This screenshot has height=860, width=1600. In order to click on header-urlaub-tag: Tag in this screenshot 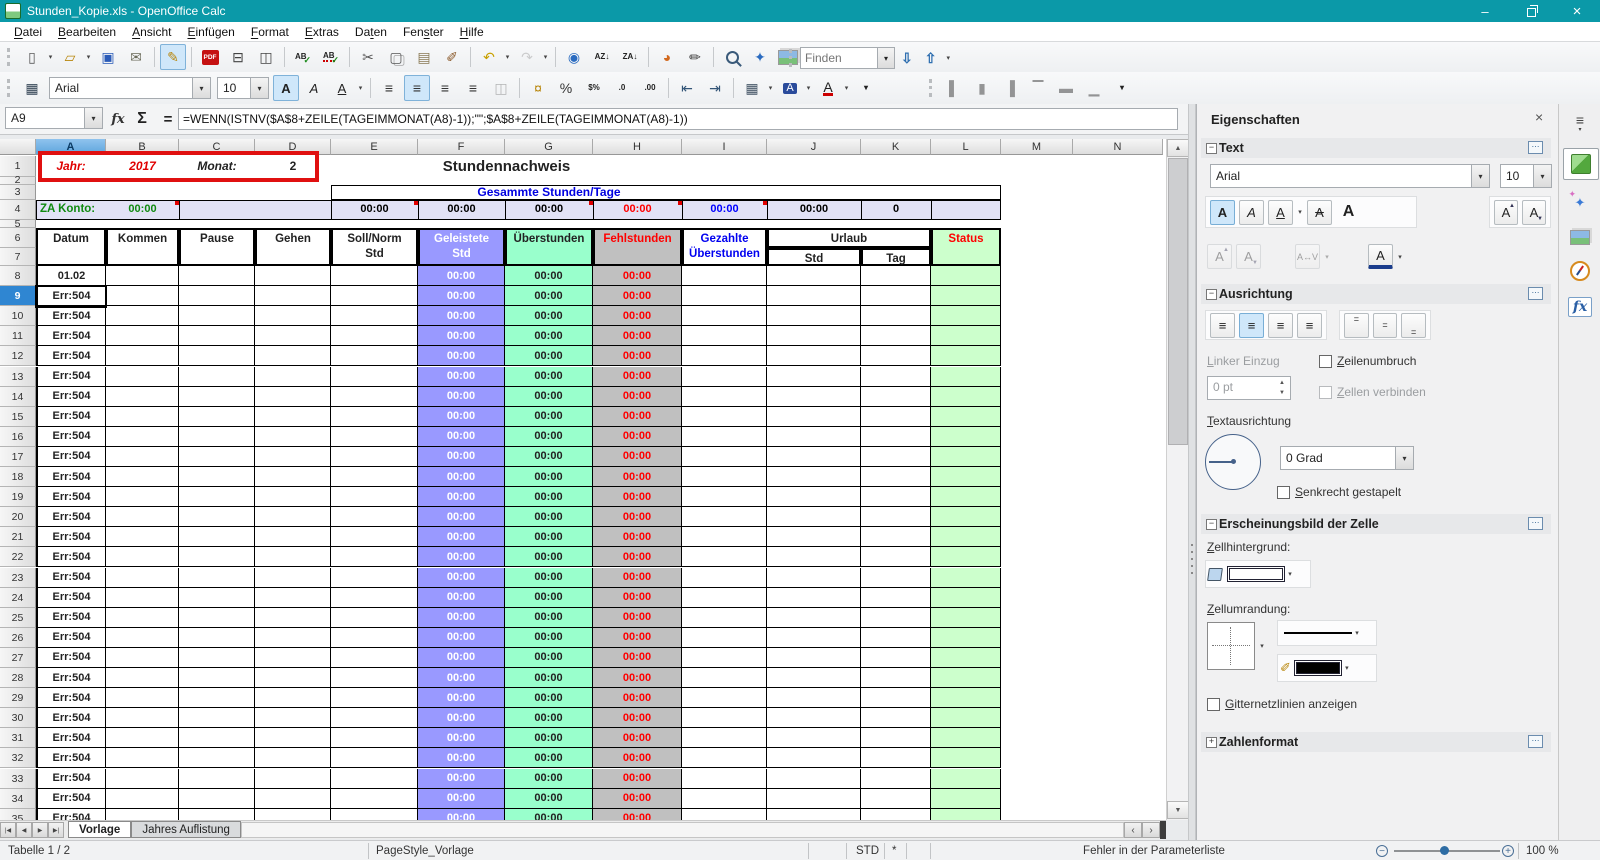, I will do `click(896, 257)`.